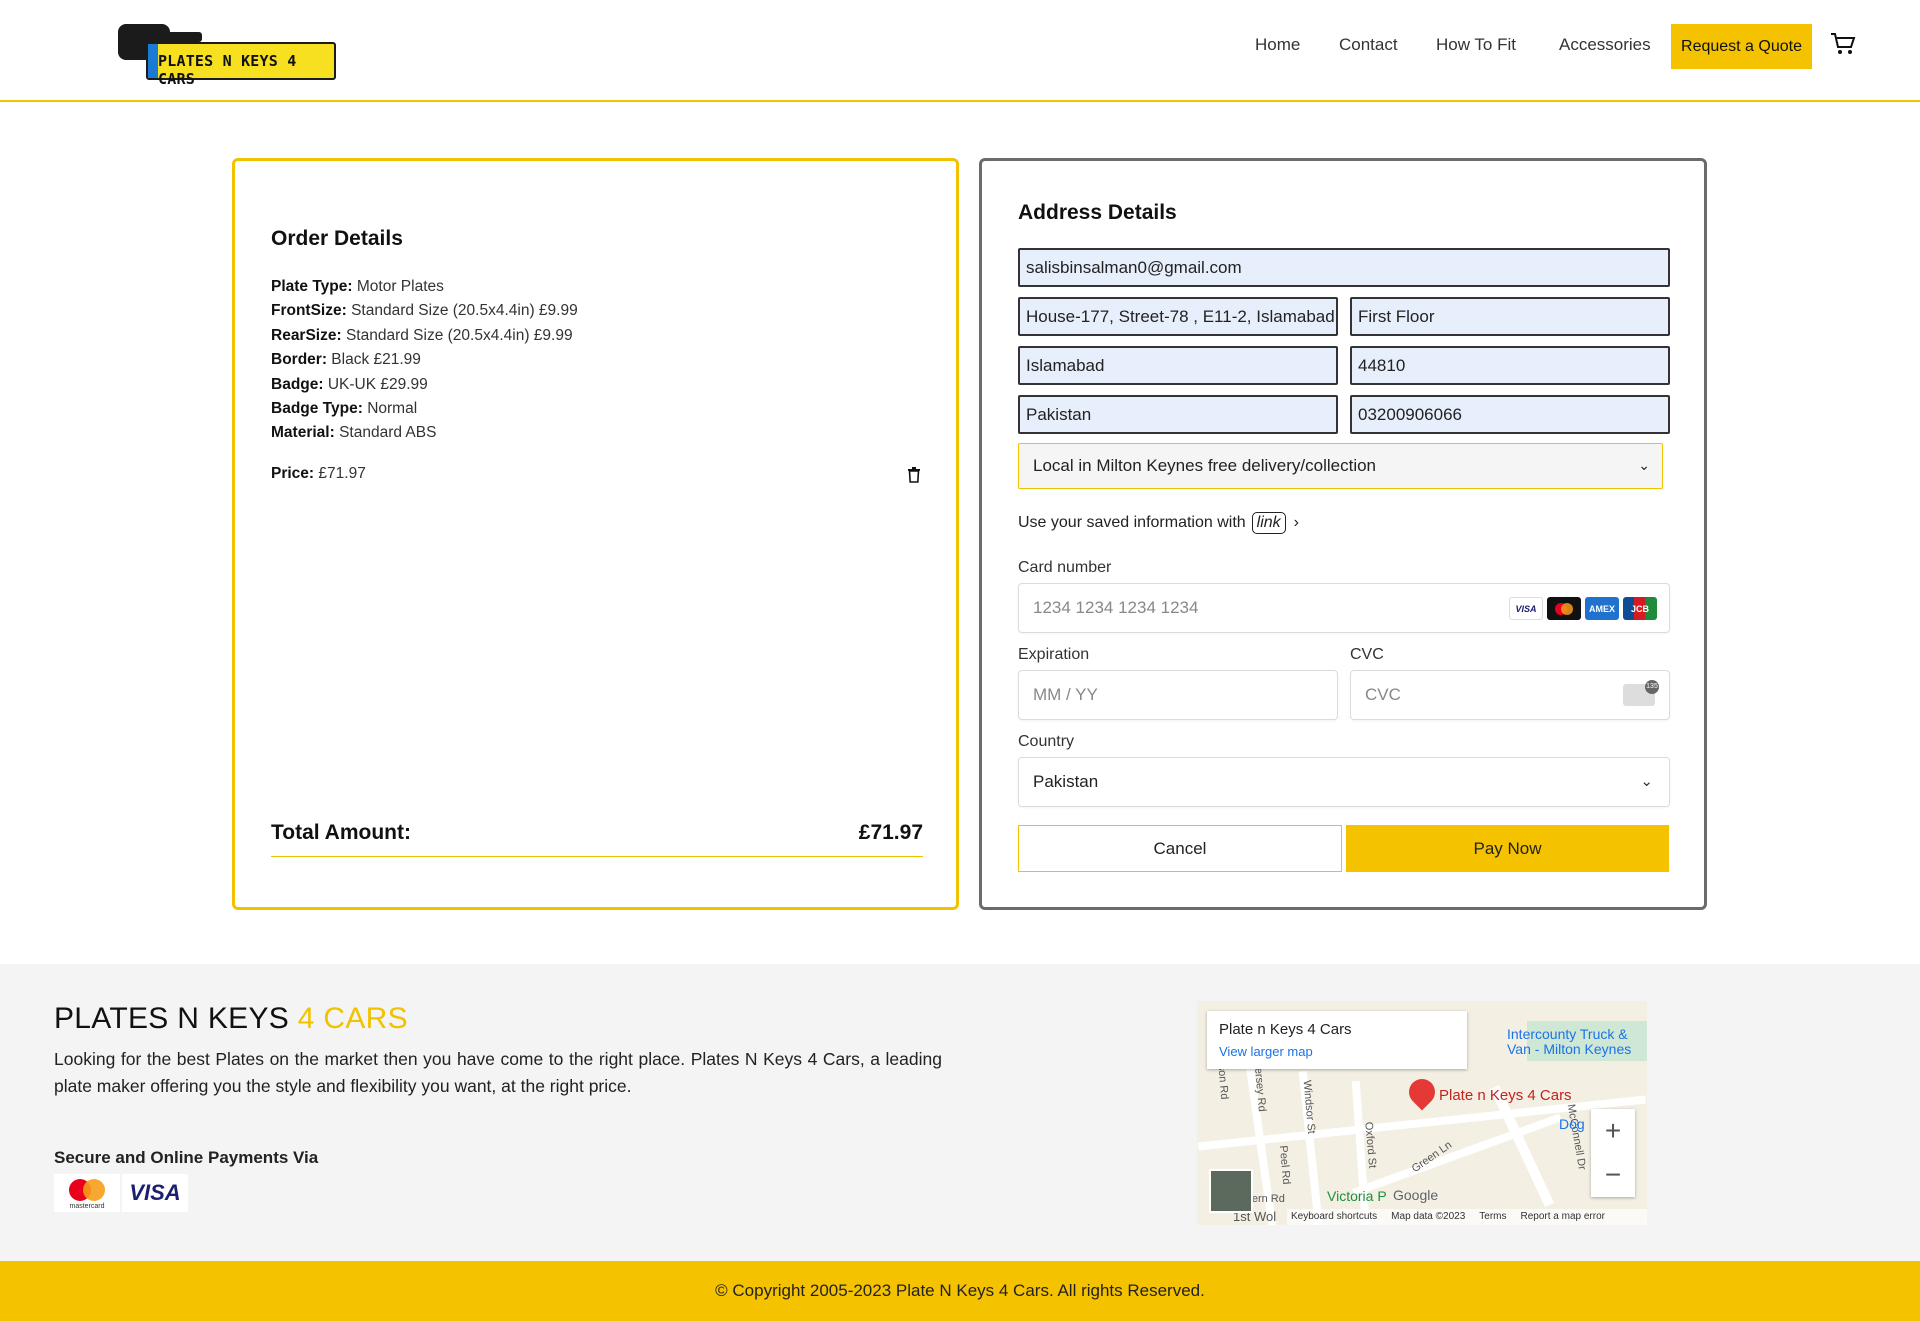 The image size is (1920, 1321). What do you see at coordinates (424, 385) in the screenshot?
I see `detail-badge: Badge: UK-UK £29.99` at bounding box center [424, 385].